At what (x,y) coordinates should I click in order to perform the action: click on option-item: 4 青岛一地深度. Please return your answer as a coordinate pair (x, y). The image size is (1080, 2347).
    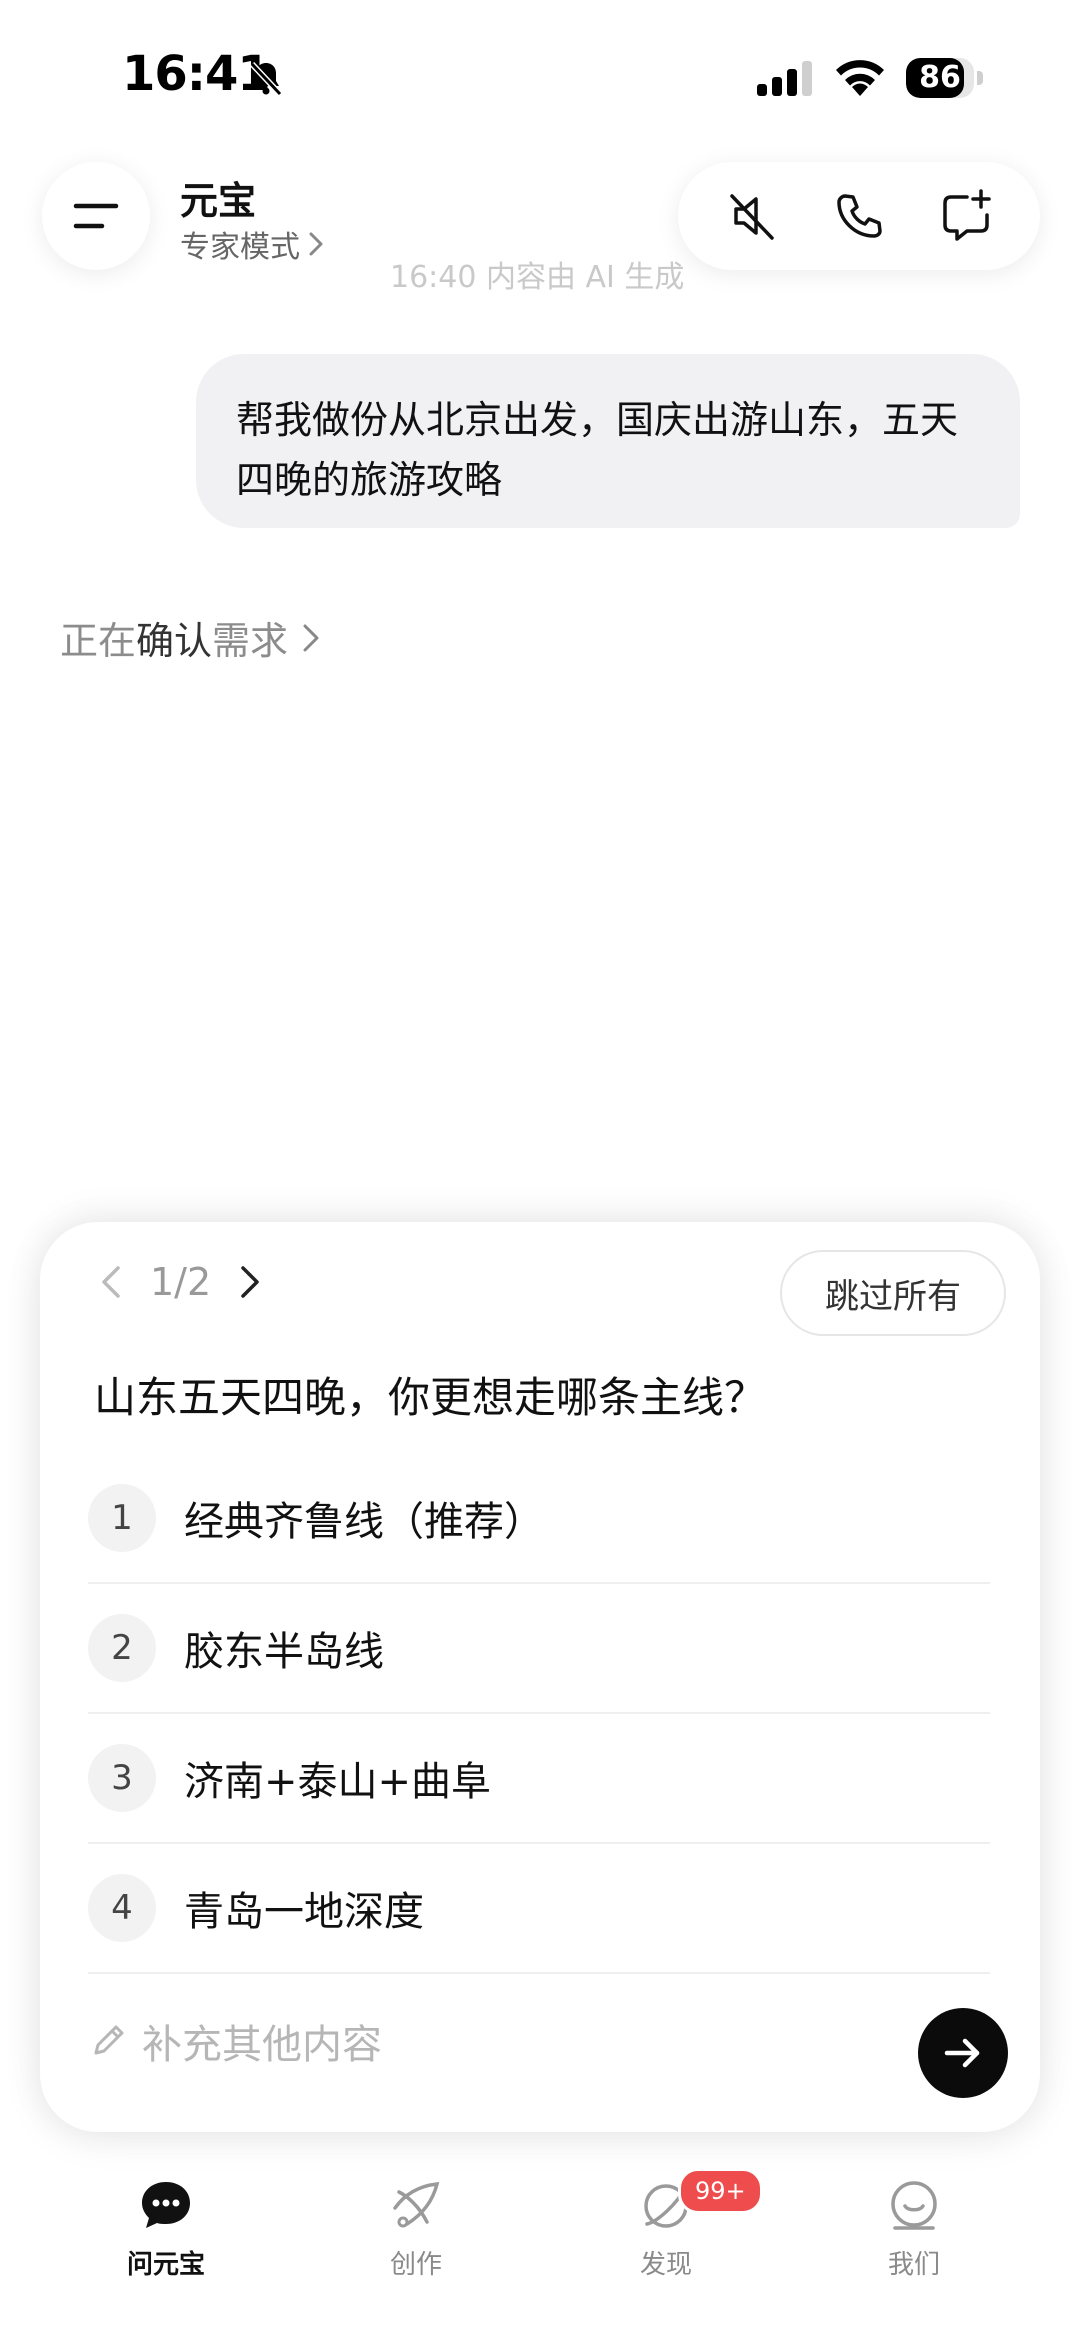
    Looking at the image, I should click on (539, 1909).